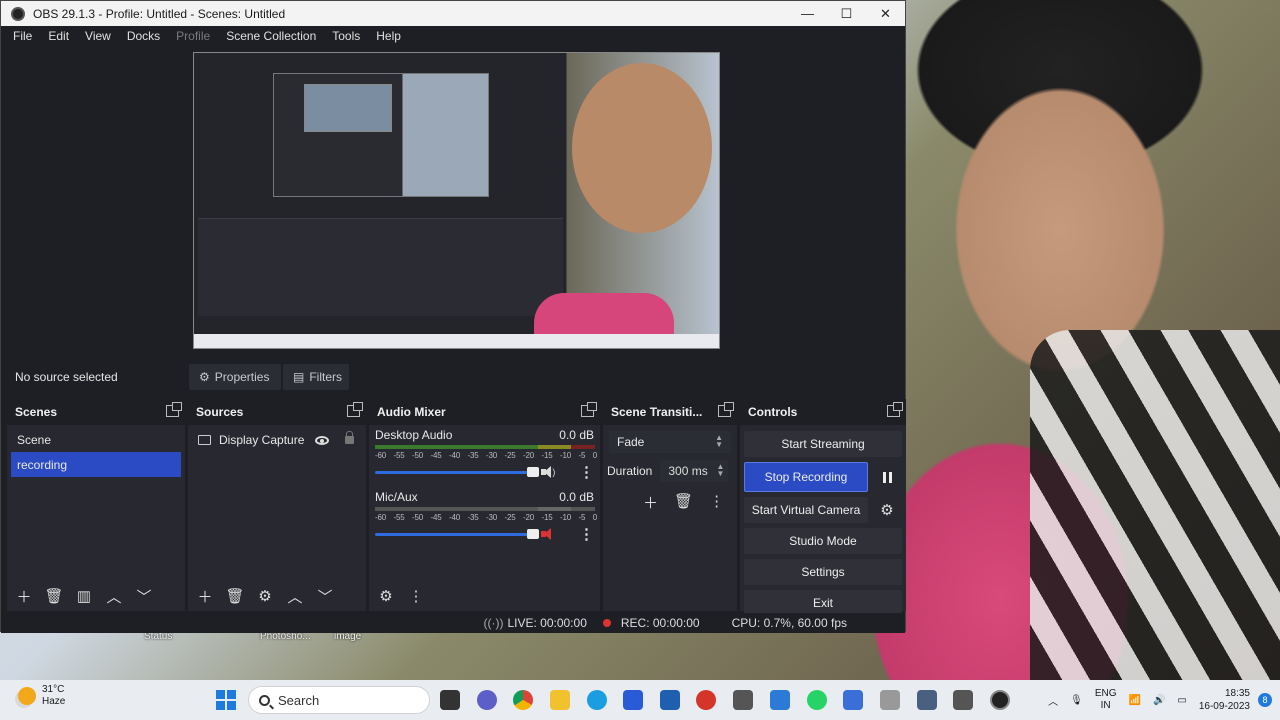 This screenshot has height=720, width=1280. What do you see at coordinates (226, 700) in the screenshot?
I see `windows-start-icon` at bounding box center [226, 700].